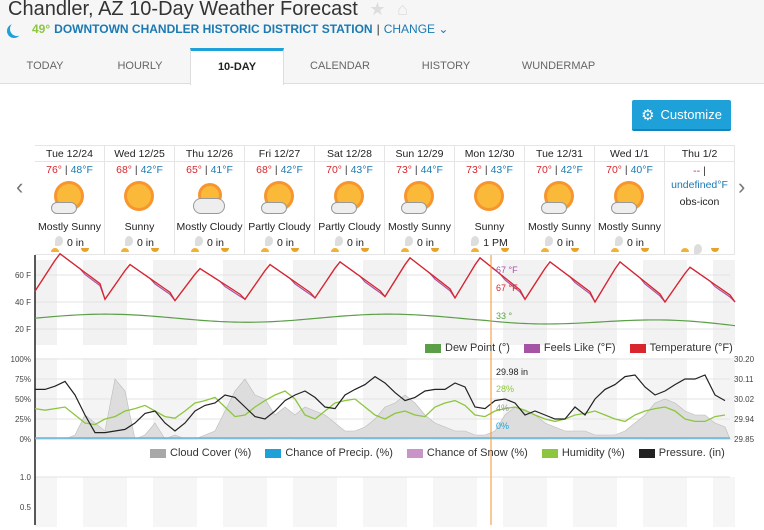 This screenshot has width=764, height=530. Describe the element at coordinates (23, 379) in the screenshot. I see `cond-y-tick: 75%` at that location.